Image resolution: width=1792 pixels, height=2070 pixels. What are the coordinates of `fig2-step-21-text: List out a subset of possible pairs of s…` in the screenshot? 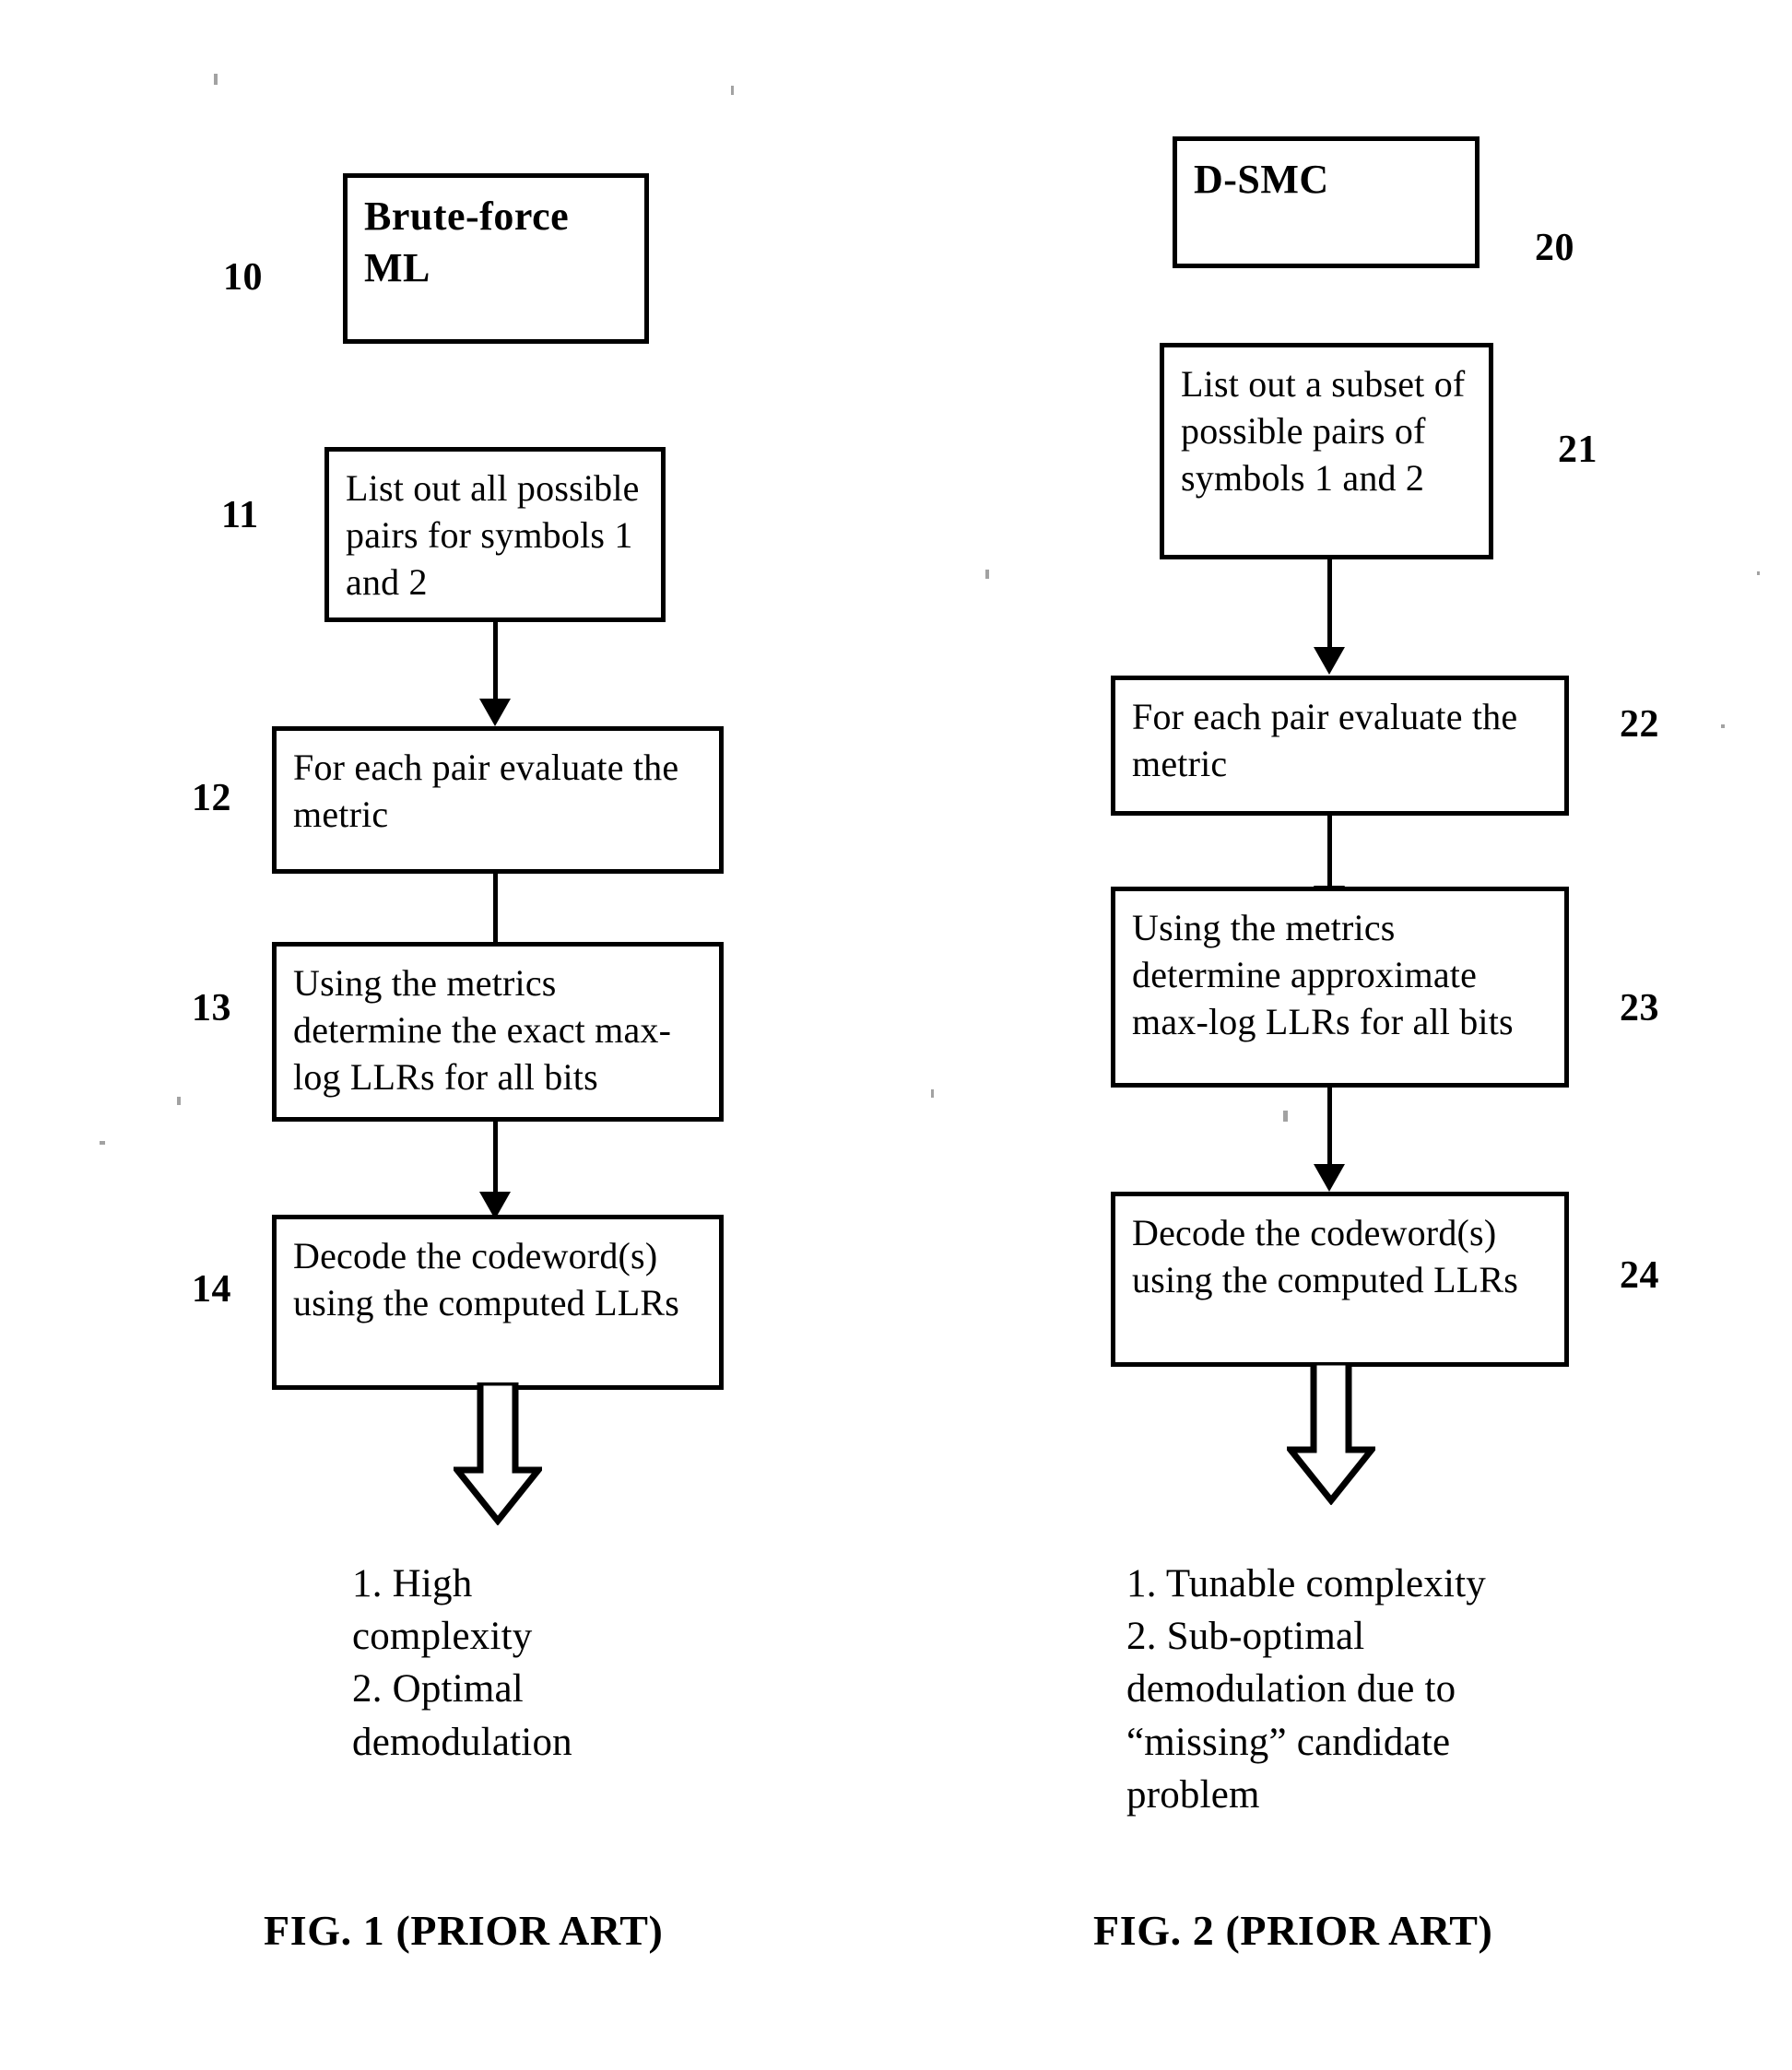 It's located at (1323, 431).